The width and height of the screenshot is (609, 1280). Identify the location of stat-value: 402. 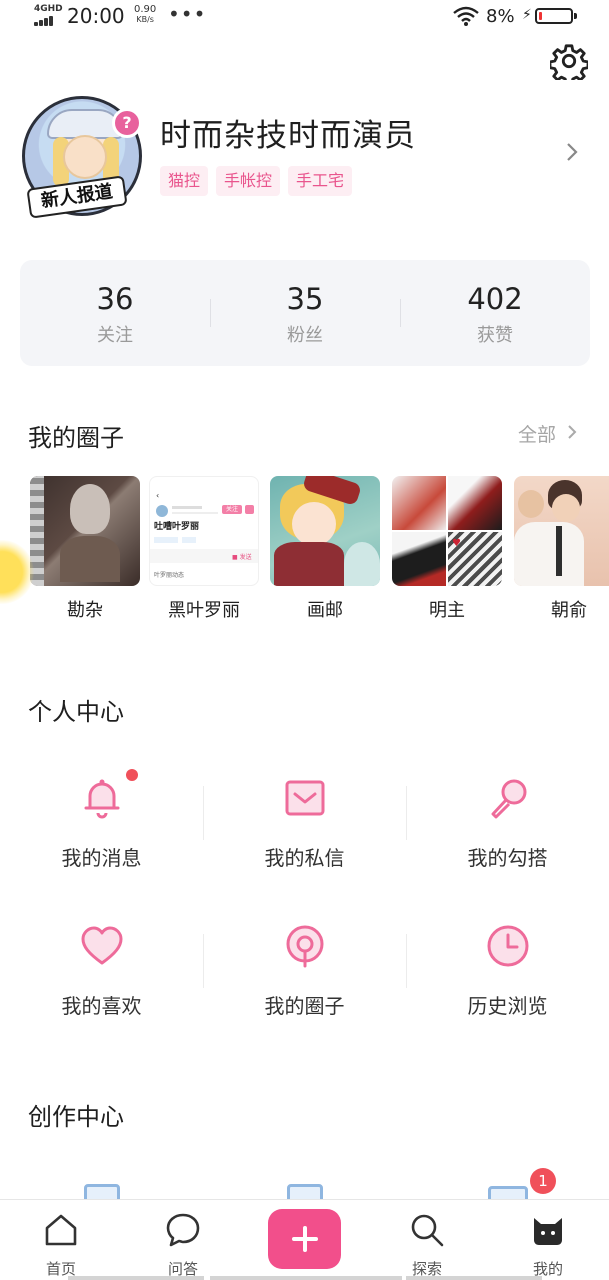
(495, 299).